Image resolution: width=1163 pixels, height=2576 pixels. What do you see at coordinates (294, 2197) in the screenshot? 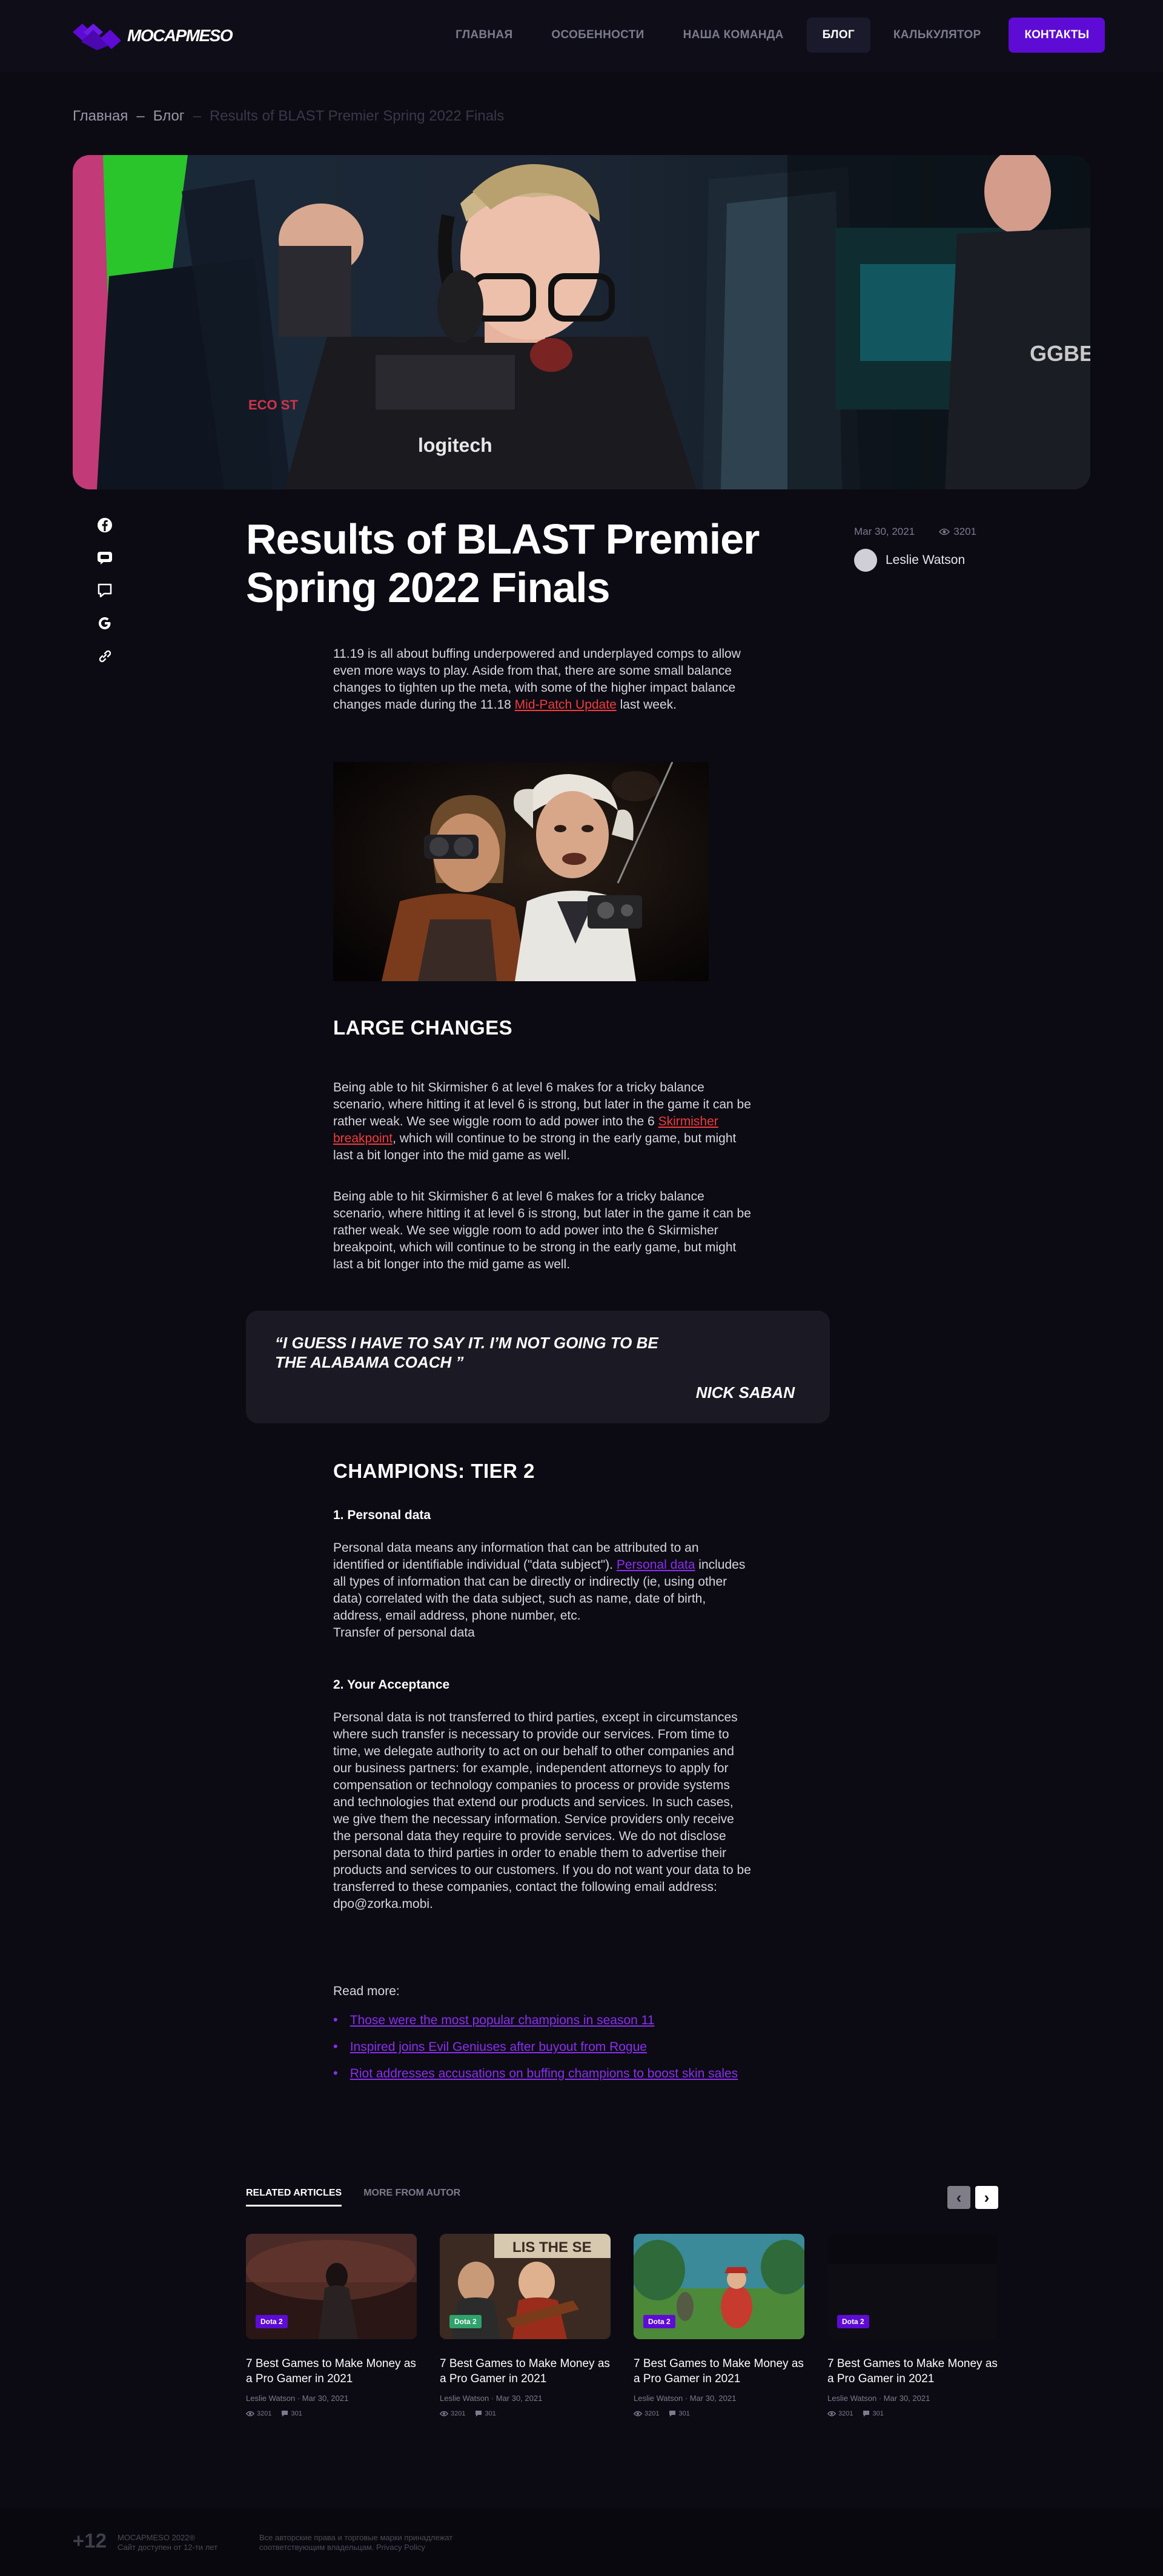
I see `tab-related-articles: RELATED ARTICLES` at bounding box center [294, 2197].